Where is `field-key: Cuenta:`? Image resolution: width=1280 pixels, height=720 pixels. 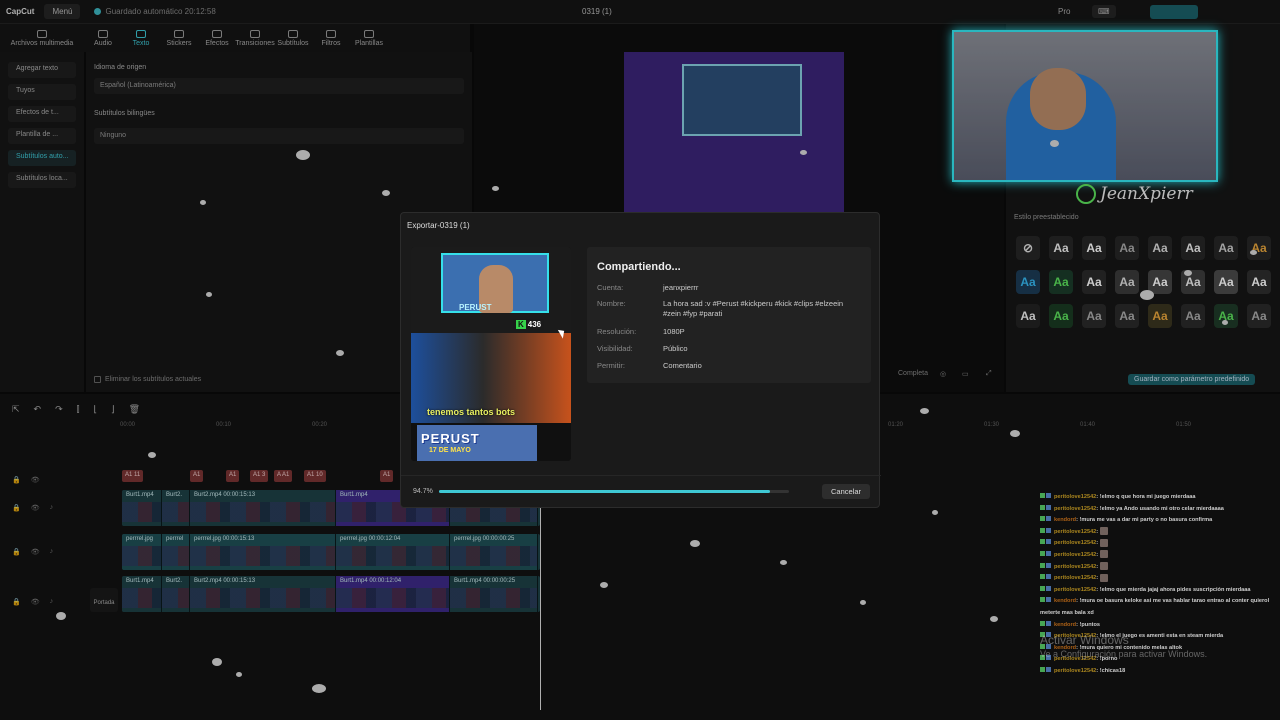
field-key: Cuenta: is located at coordinates (610, 287).